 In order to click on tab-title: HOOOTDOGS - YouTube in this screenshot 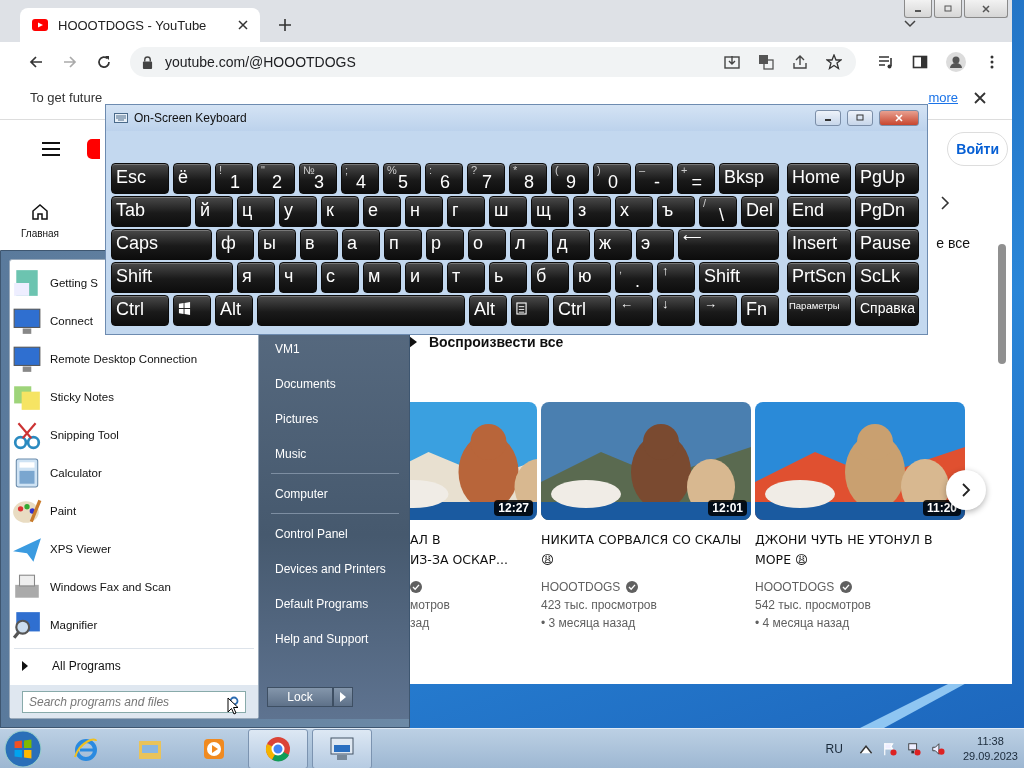, I will do `click(133, 25)`.